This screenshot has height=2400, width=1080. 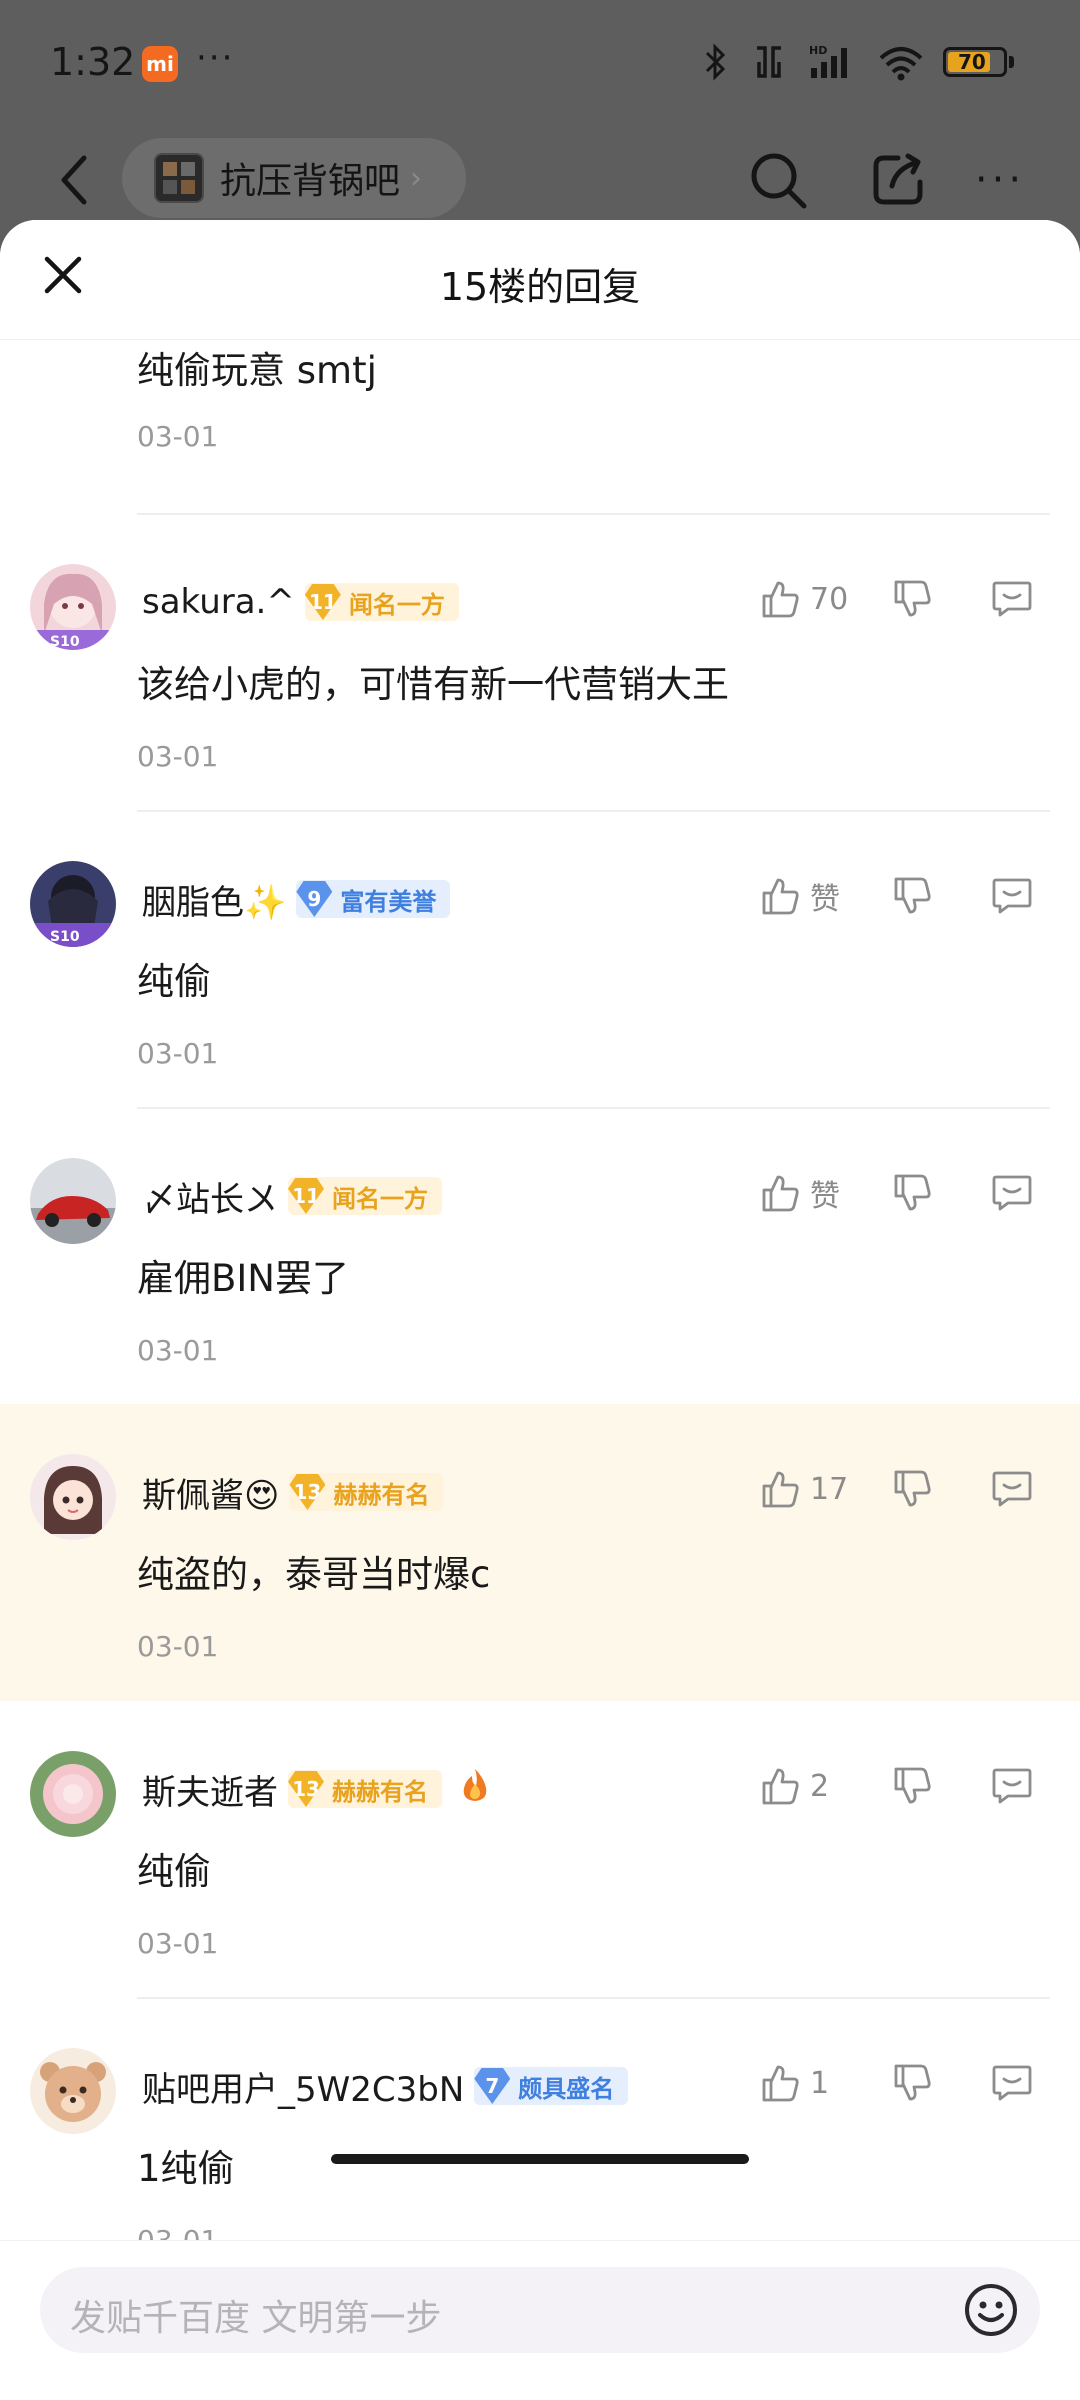 I want to click on status-time: 1:32, so click(x=93, y=62).